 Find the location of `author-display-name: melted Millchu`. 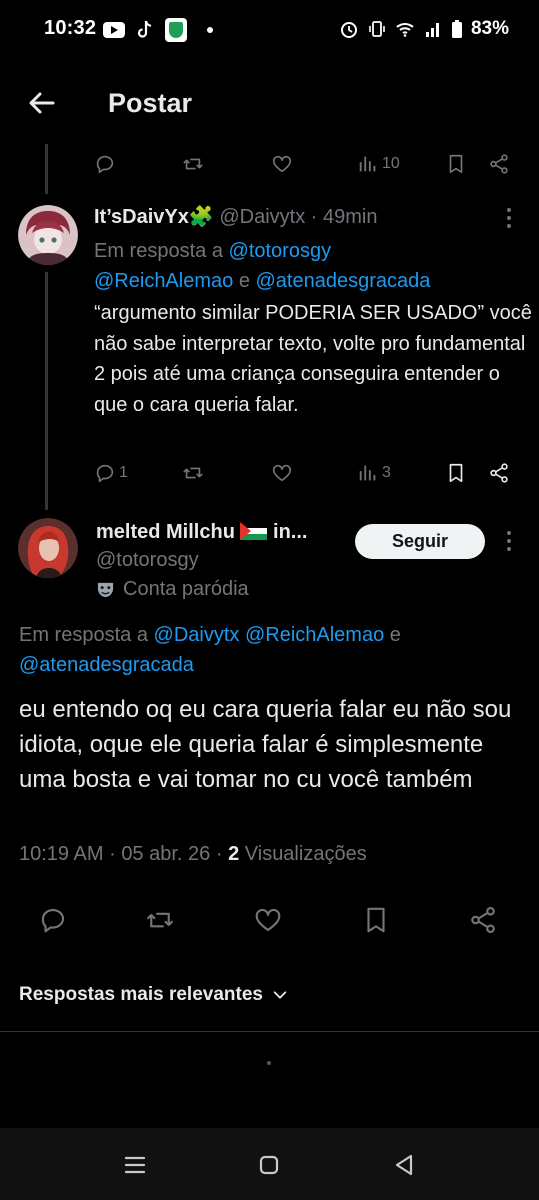

author-display-name: melted Millchu is located at coordinates (165, 532).